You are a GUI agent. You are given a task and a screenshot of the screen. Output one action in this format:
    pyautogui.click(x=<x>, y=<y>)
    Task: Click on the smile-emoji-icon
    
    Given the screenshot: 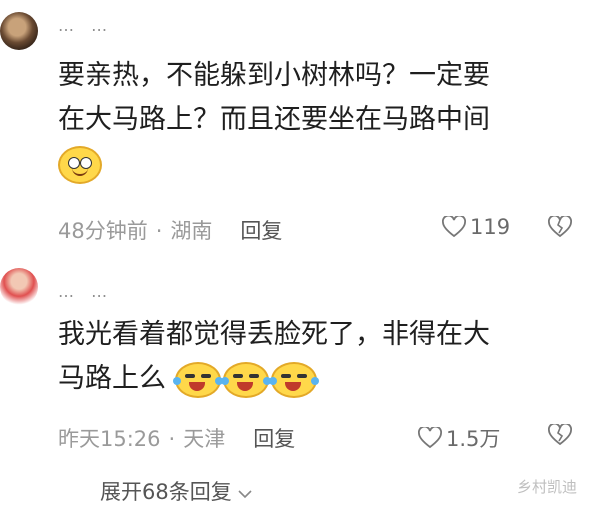 What is the action you would take?
    pyautogui.click(x=80, y=164)
    